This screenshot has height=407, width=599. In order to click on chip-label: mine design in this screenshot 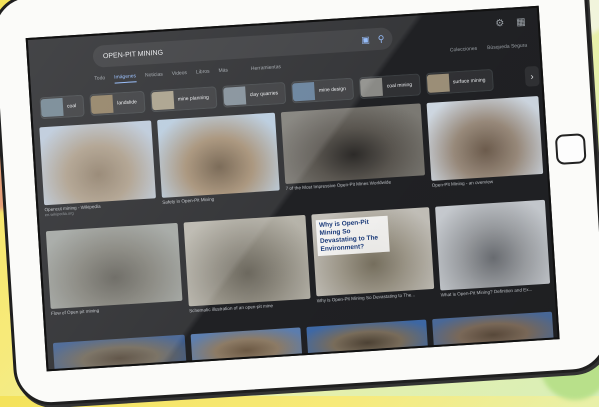, I will do `click(332, 90)`.